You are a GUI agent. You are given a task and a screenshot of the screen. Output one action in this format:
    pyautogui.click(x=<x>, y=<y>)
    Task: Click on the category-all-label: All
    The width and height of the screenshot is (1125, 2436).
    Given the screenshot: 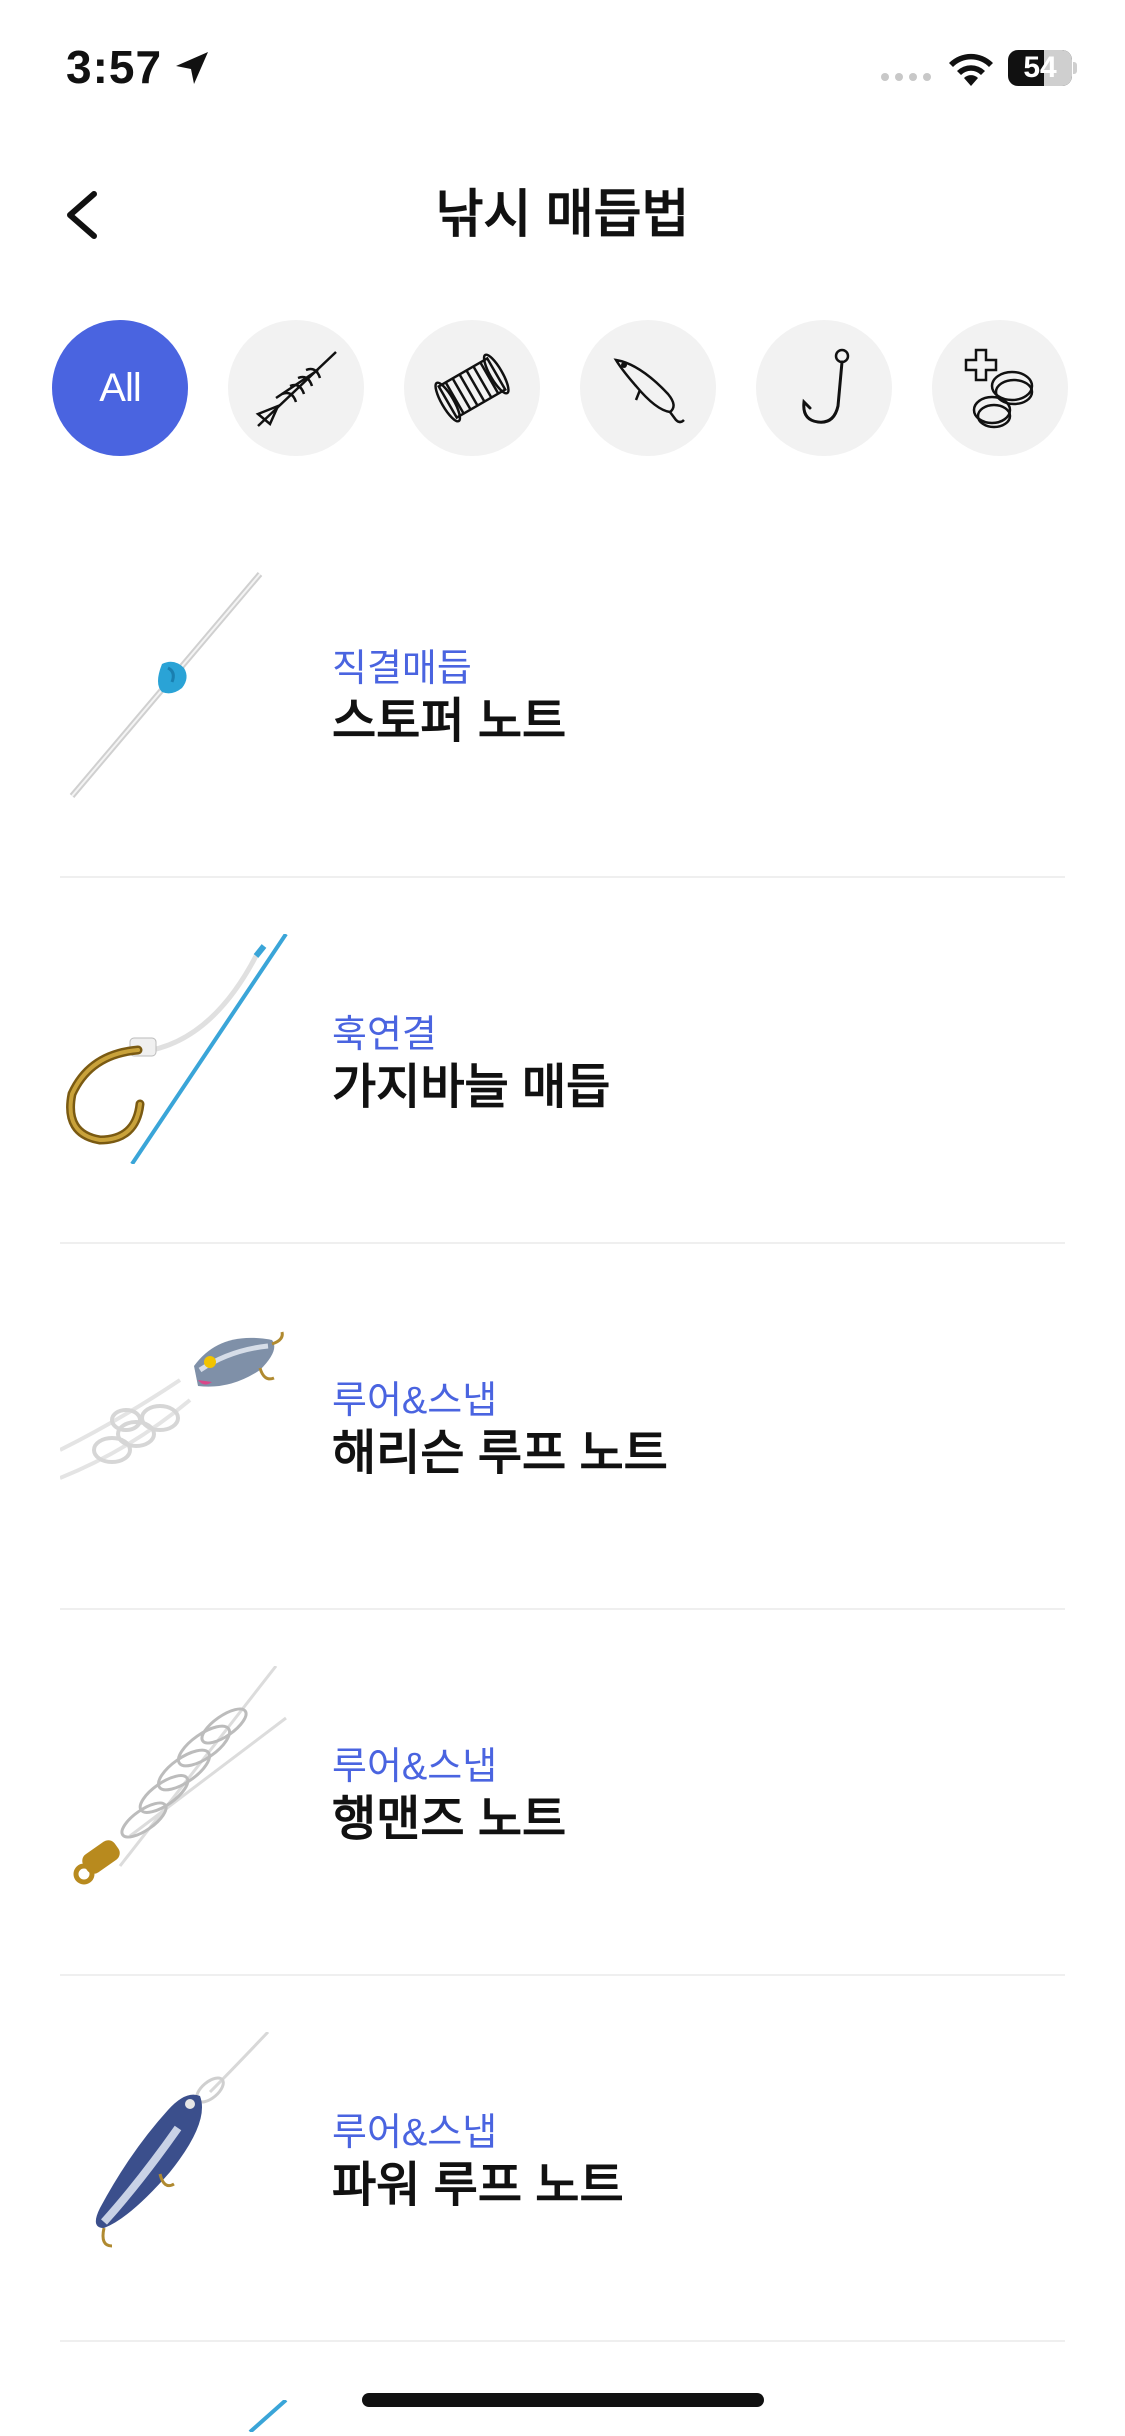 What is the action you would take?
    pyautogui.click(x=120, y=387)
    